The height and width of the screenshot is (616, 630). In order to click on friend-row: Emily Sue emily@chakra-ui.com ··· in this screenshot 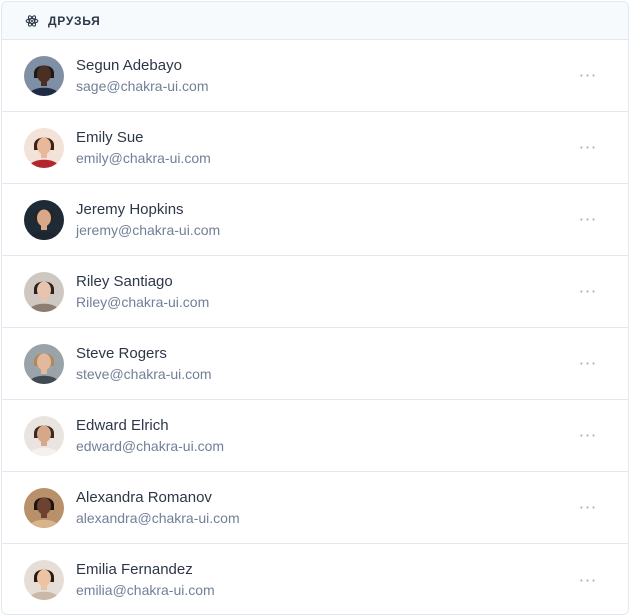, I will do `click(315, 148)`.